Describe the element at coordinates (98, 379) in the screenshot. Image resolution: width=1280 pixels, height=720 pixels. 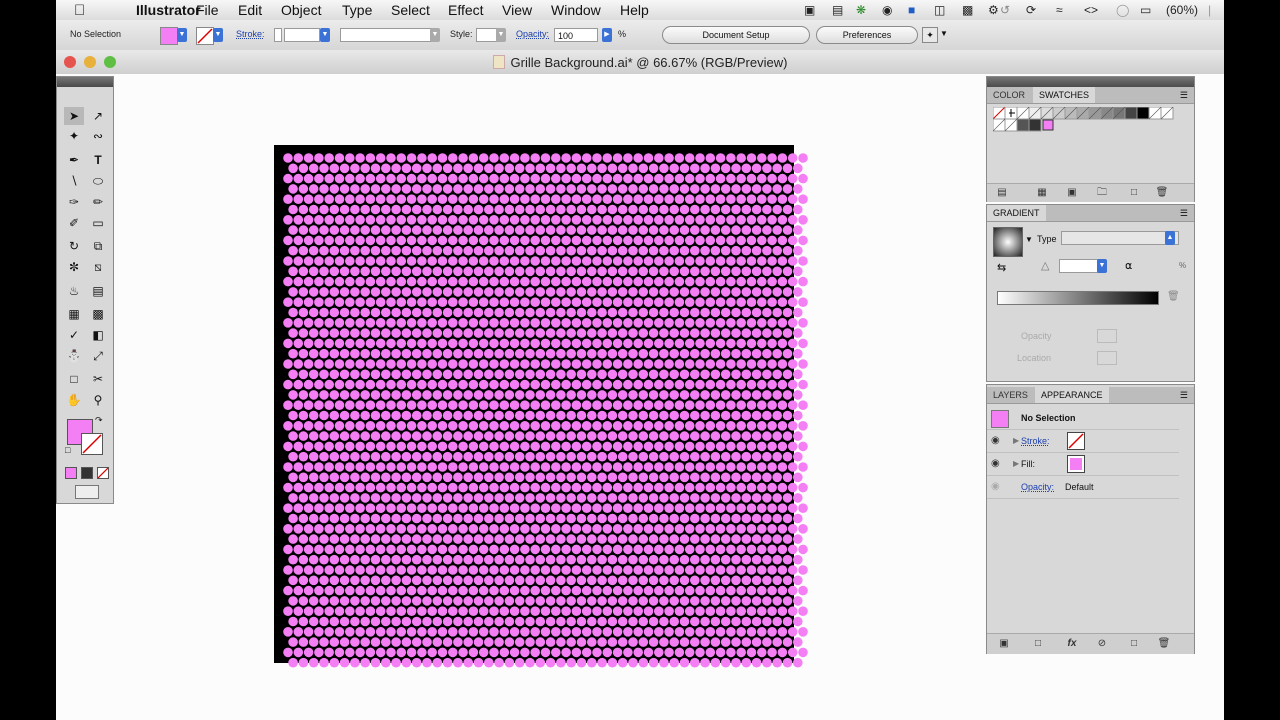
I see `slice-tool-icon: ✂` at that location.